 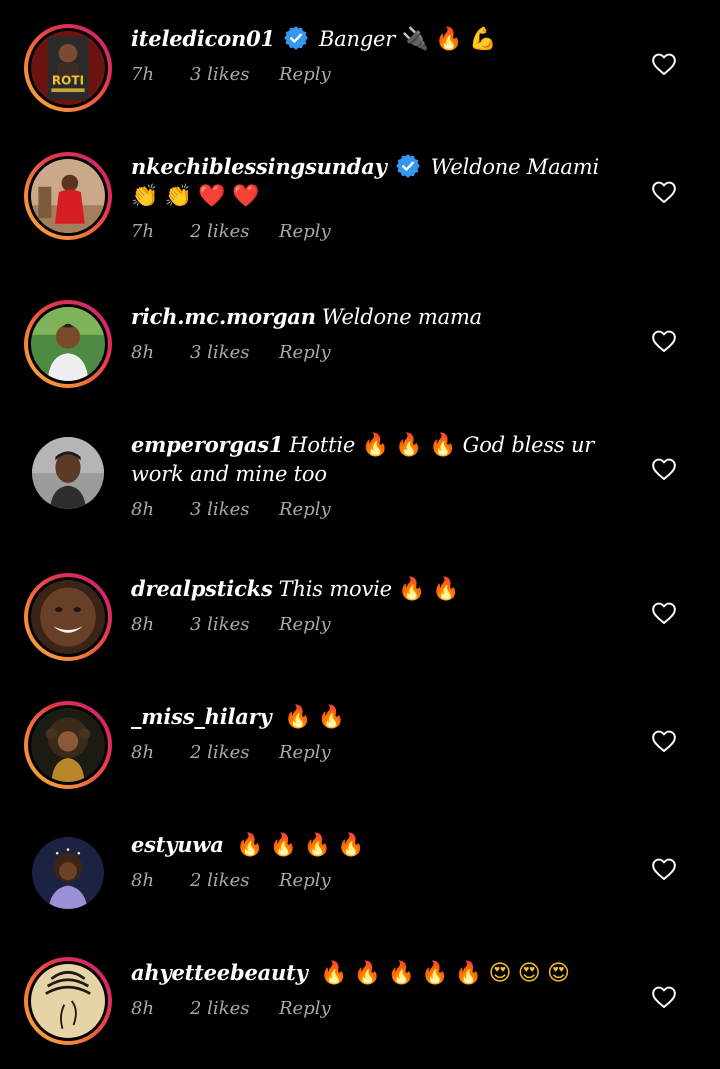 What do you see at coordinates (482, 39) in the screenshot?
I see `hand-emoji-icon: 💪` at bounding box center [482, 39].